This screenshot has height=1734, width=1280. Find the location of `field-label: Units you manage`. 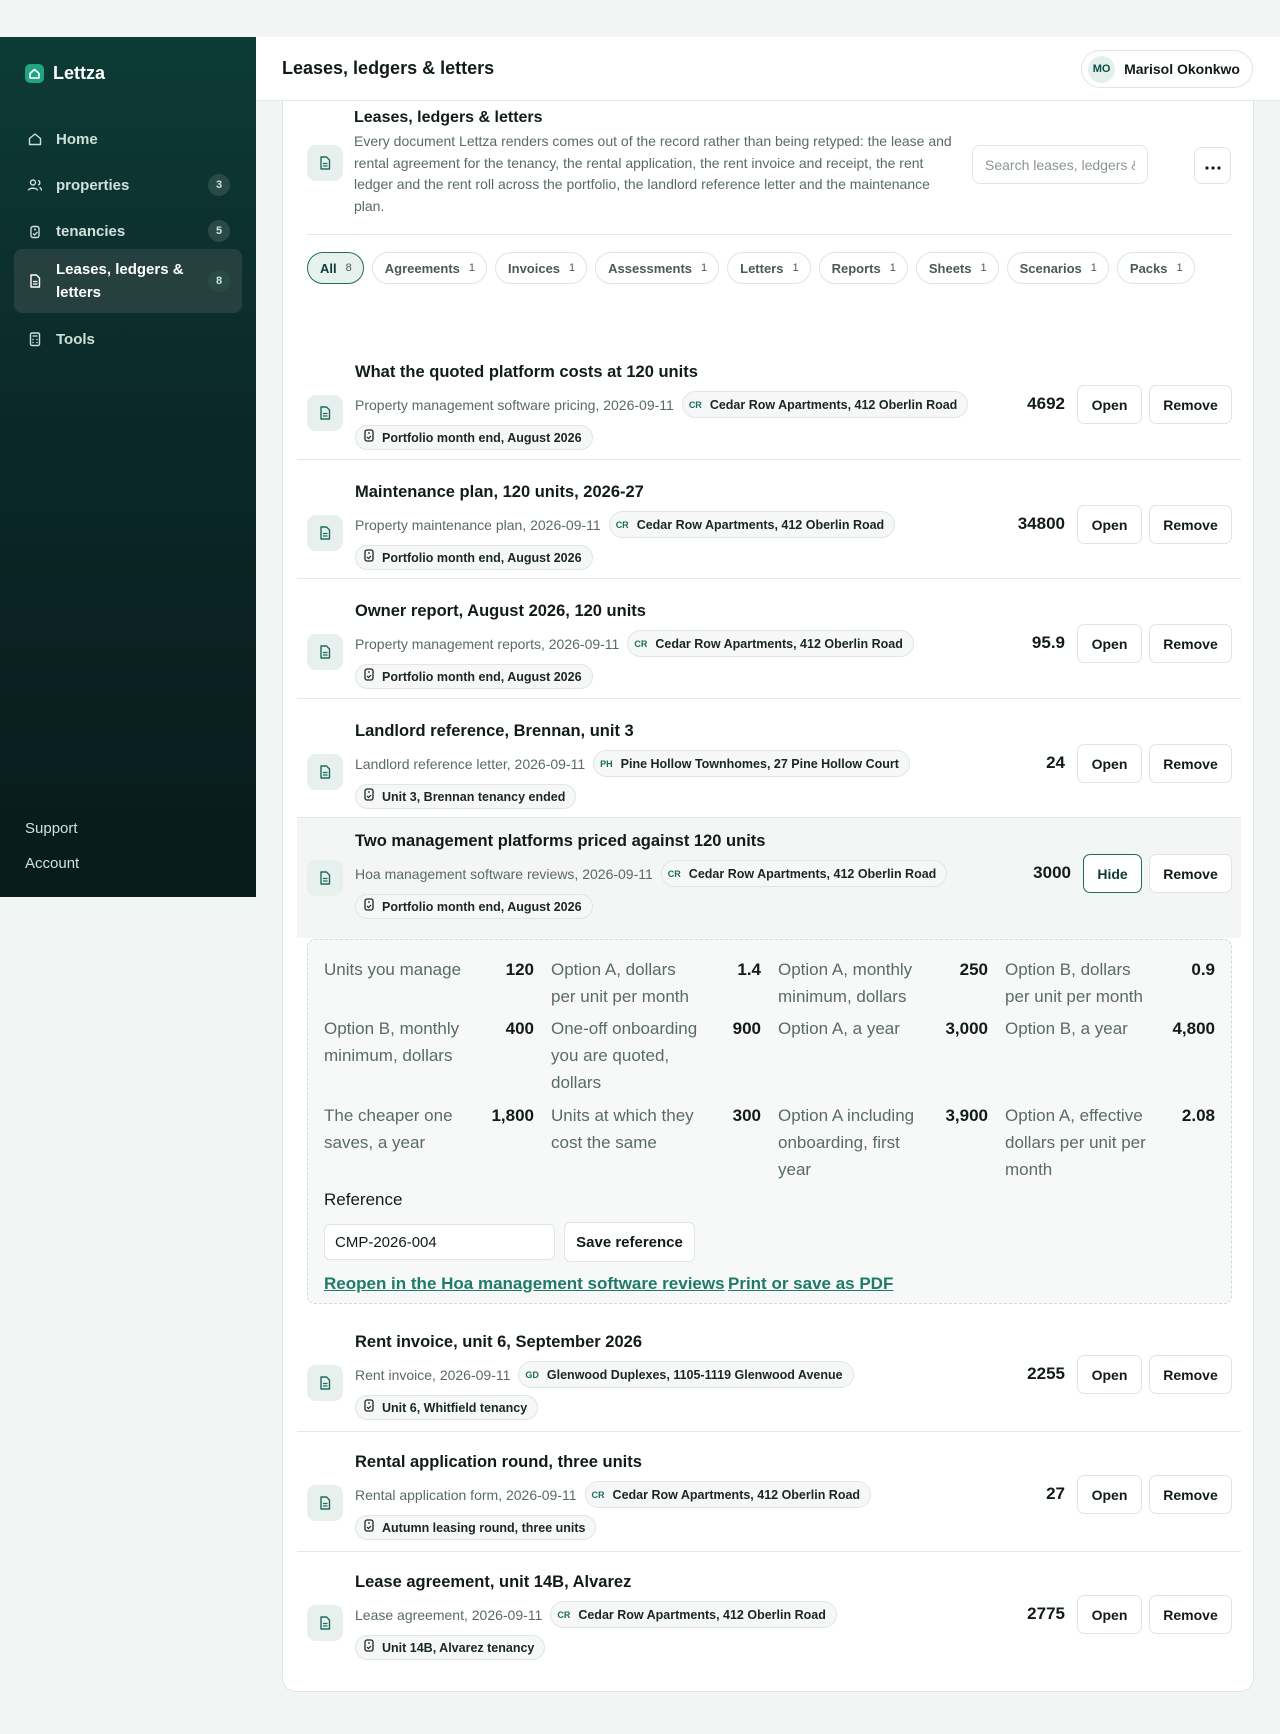

field-label: Units you manage is located at coordinates (393, 969).